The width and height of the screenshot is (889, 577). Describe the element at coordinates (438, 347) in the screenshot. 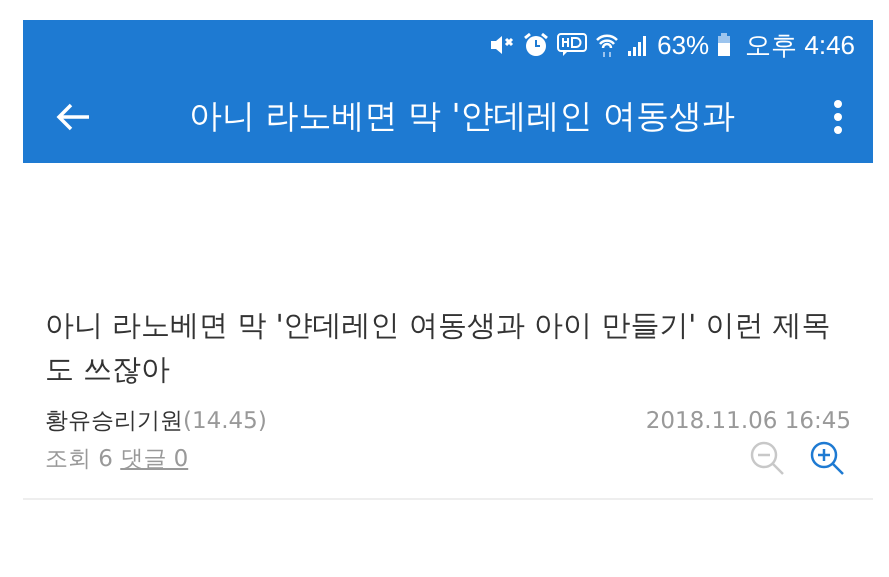

I see `post-title: 아니 라노베면 막 '얀데레인 여동생과 아이 만들기' 이런 제목도 쓰잖아` at that location.